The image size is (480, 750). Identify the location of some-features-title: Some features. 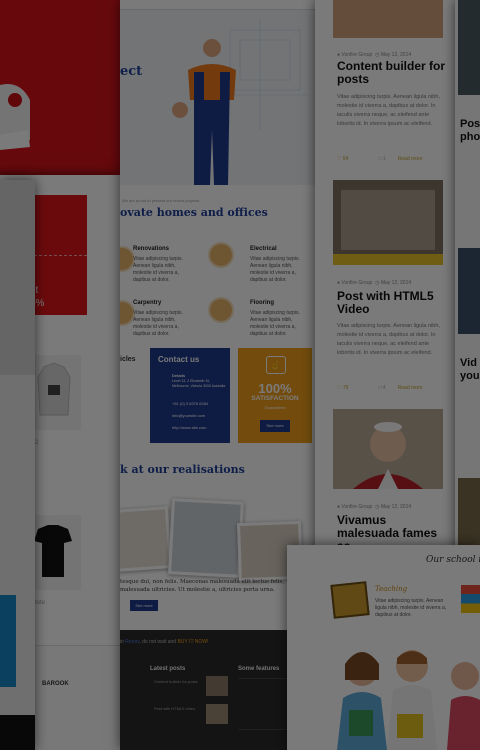
(259, 669).